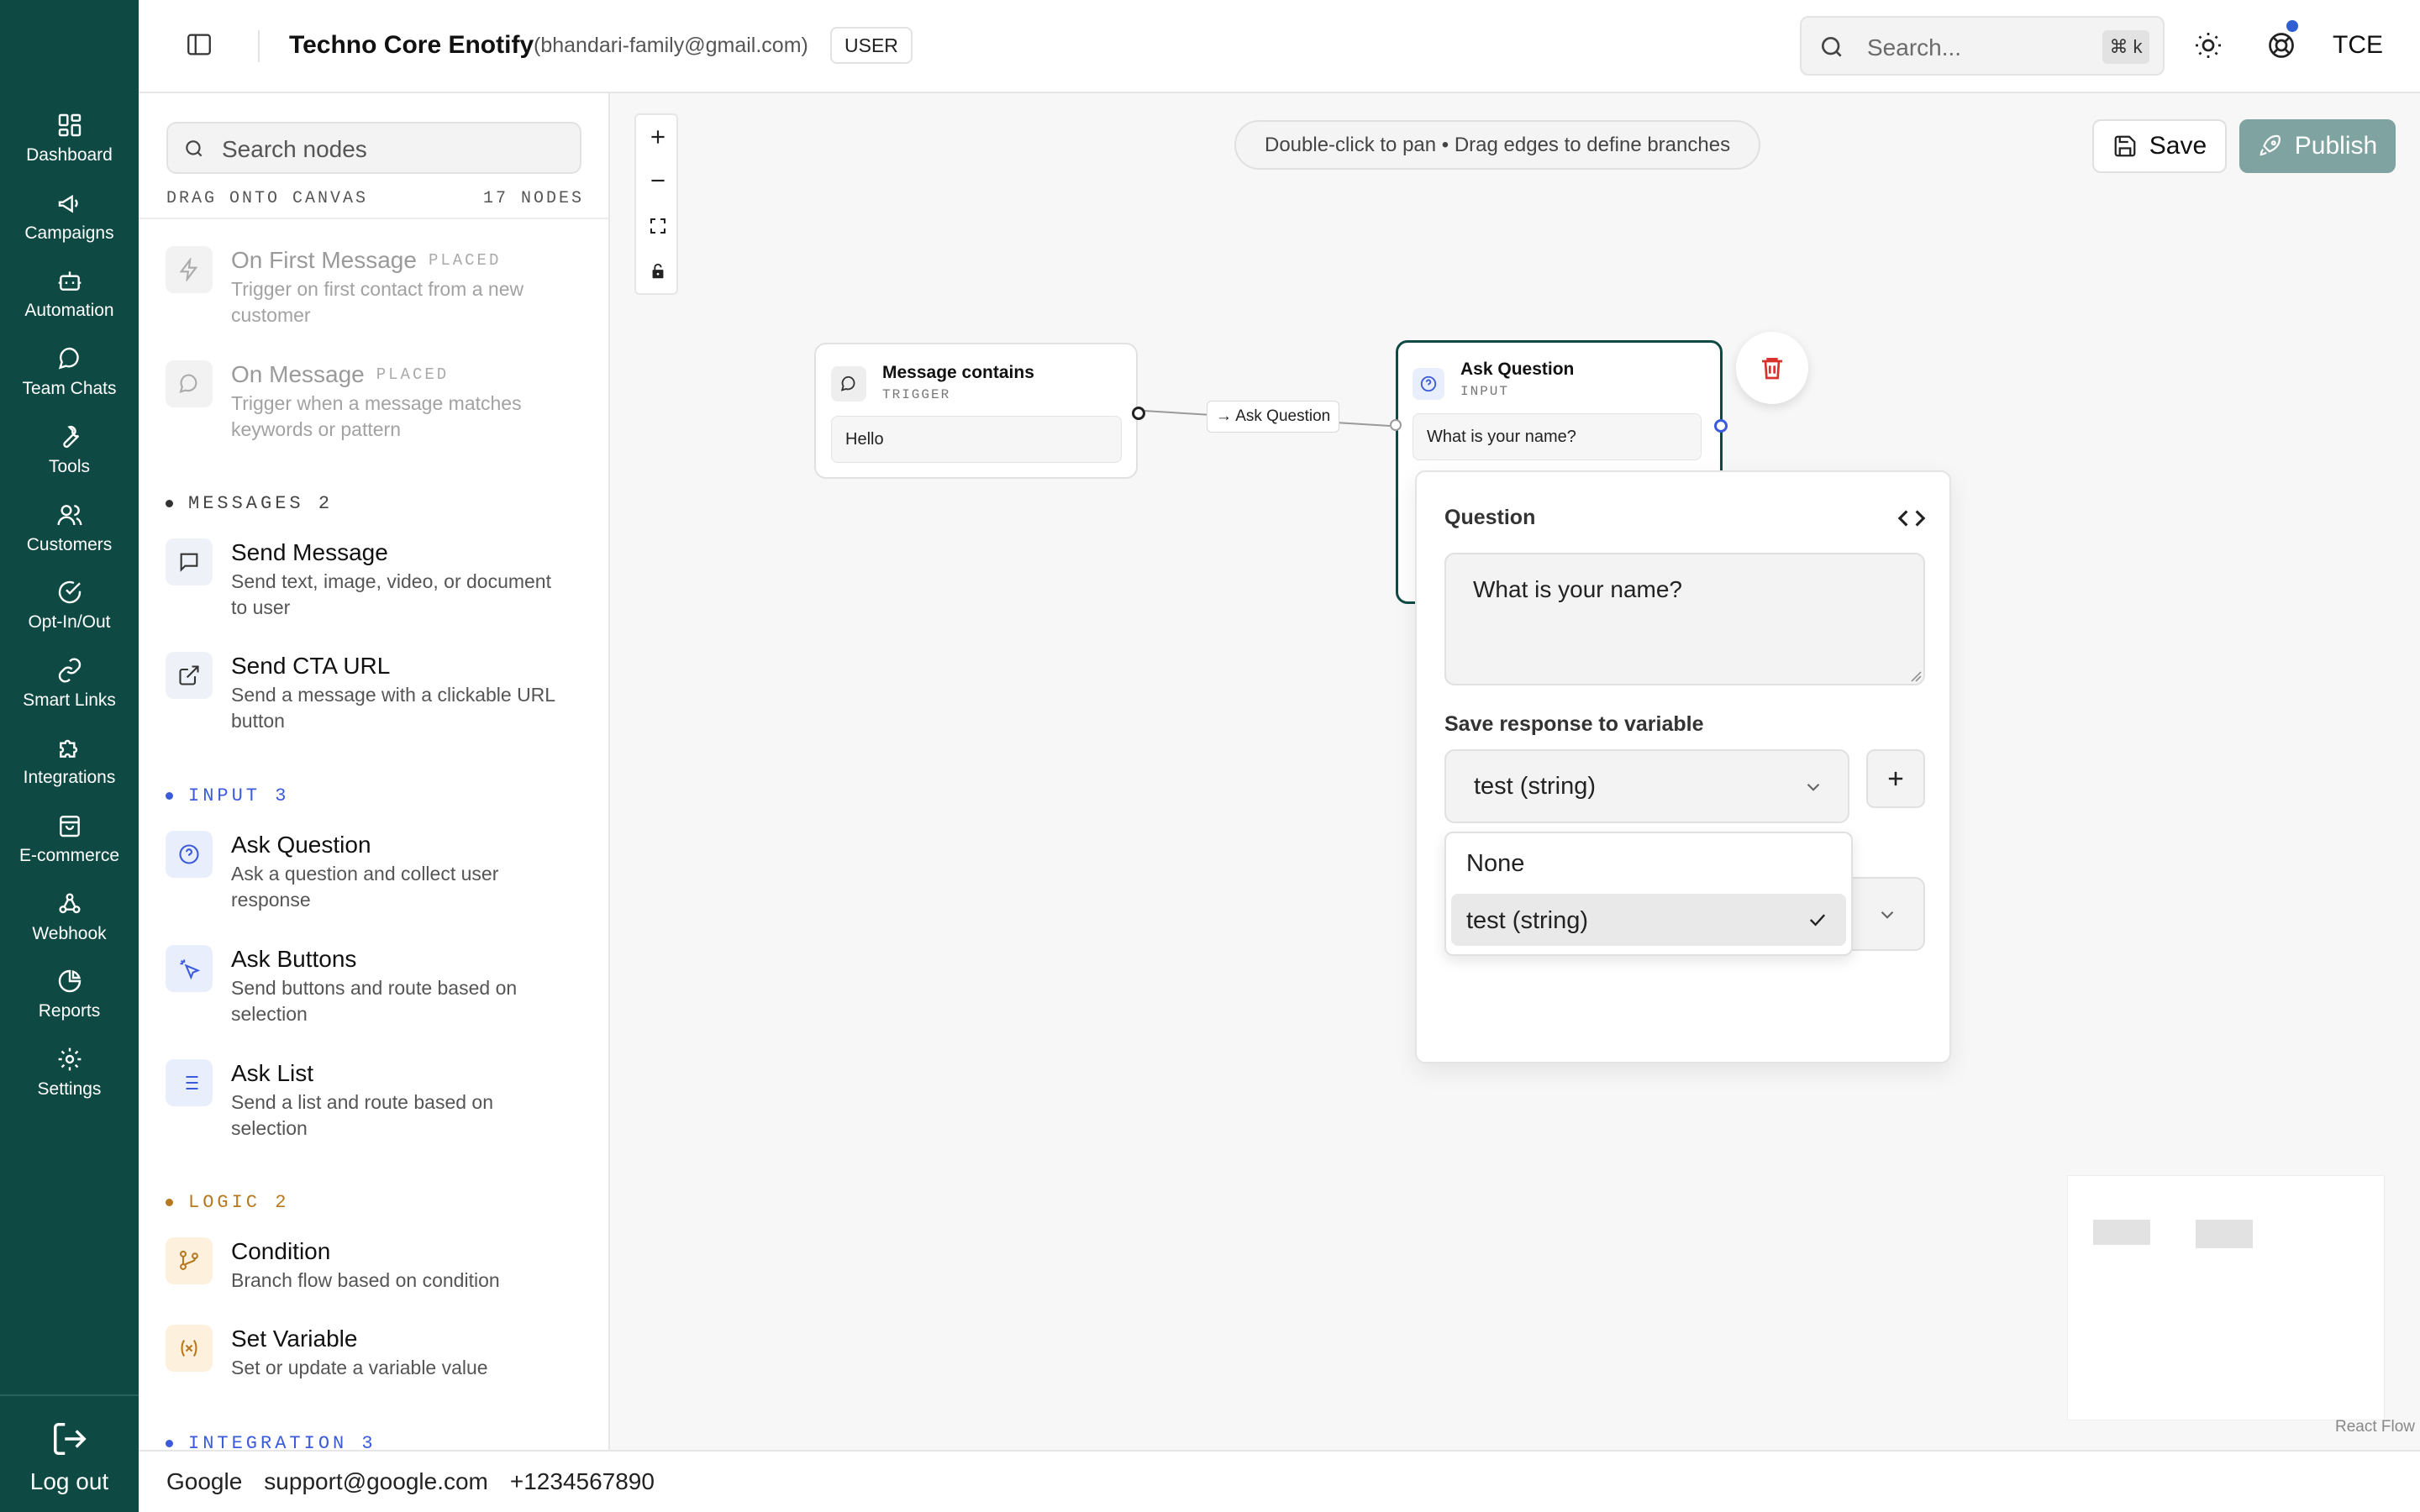  I want to click on delete-node-button, so click(1772, 368).